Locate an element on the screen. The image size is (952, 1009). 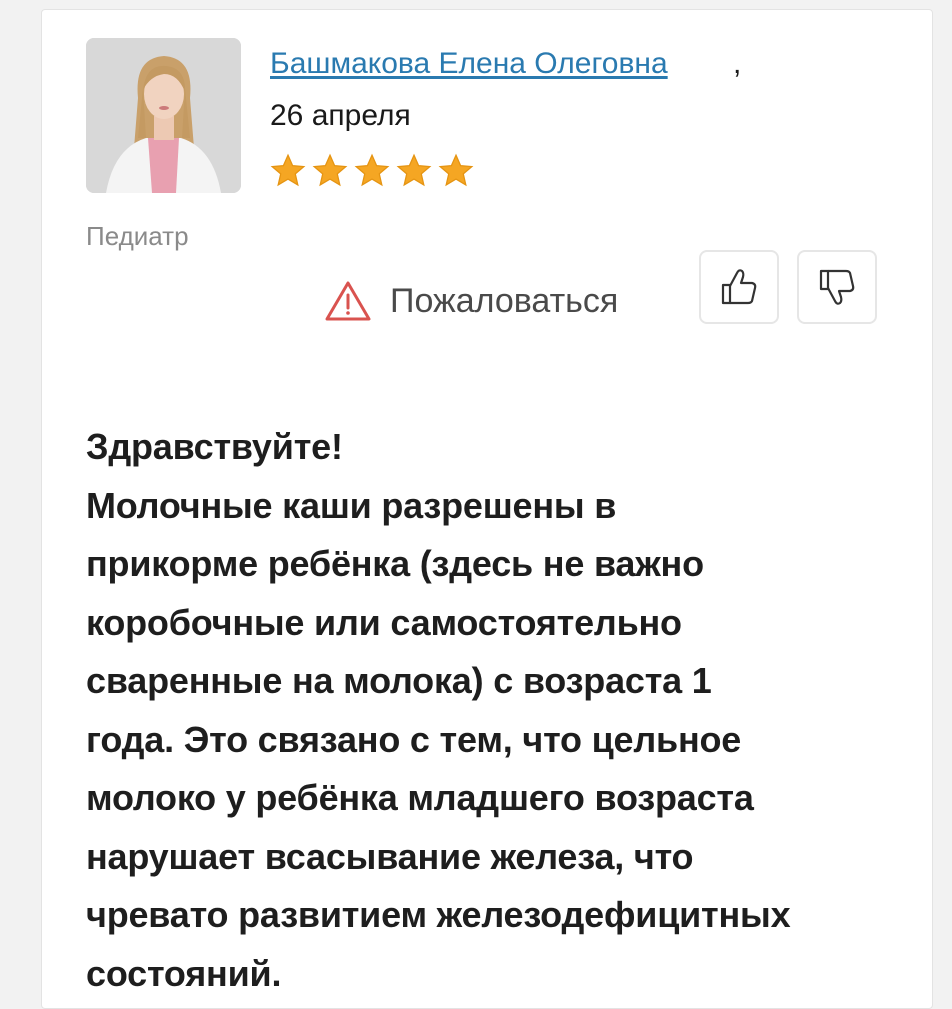
review-date: 26 апреля is located at coordinates (340, 115).